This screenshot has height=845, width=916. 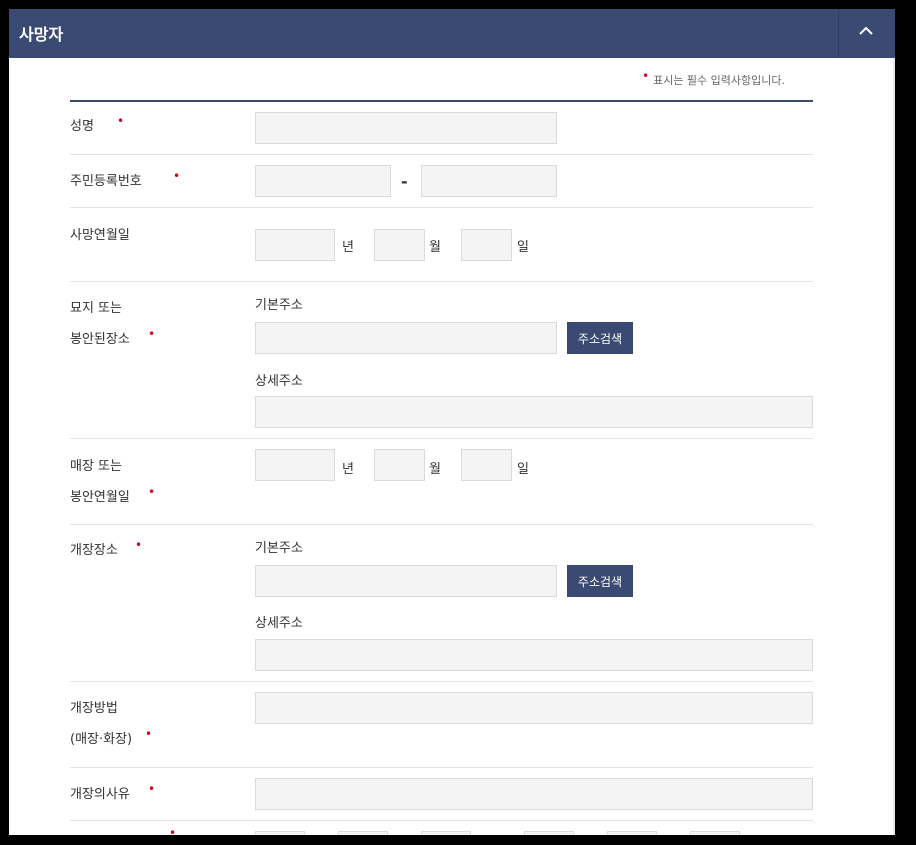 I want to click on death-date-label: 사망연월일, so click(x=100, y=235).